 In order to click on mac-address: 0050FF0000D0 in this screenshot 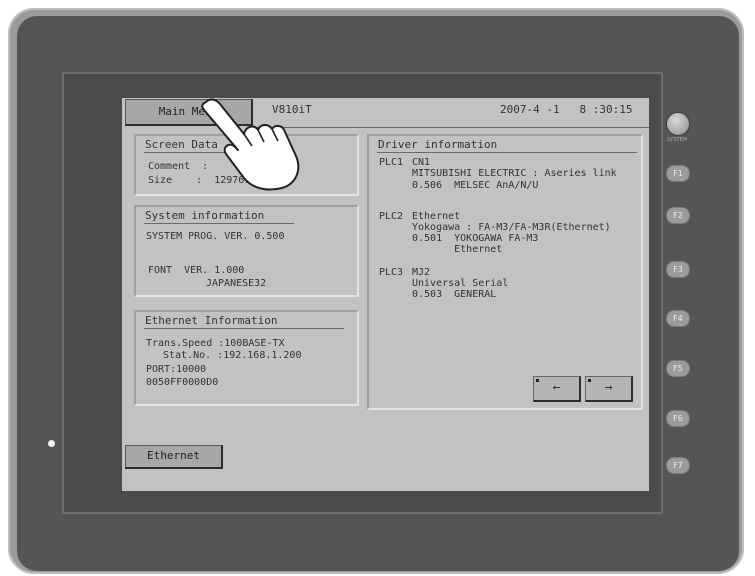, I will do `click(182, 382)`.